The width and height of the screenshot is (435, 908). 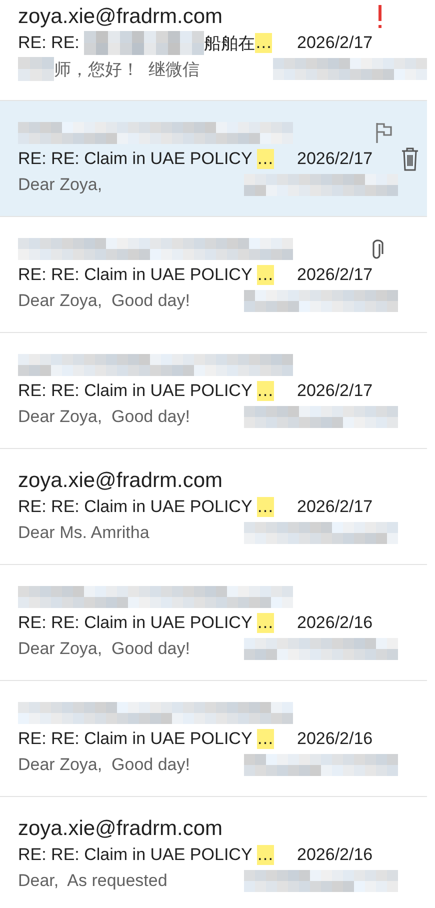 I want to click on paperclip-icon, so click(x=378, y=249).